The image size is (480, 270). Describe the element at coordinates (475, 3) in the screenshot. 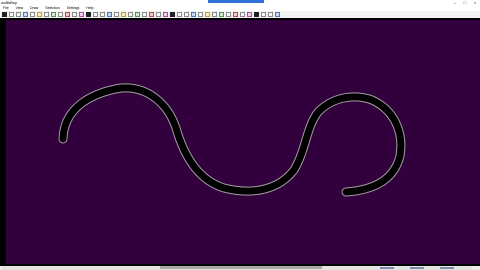

I see `close-icon: ×` at that location.